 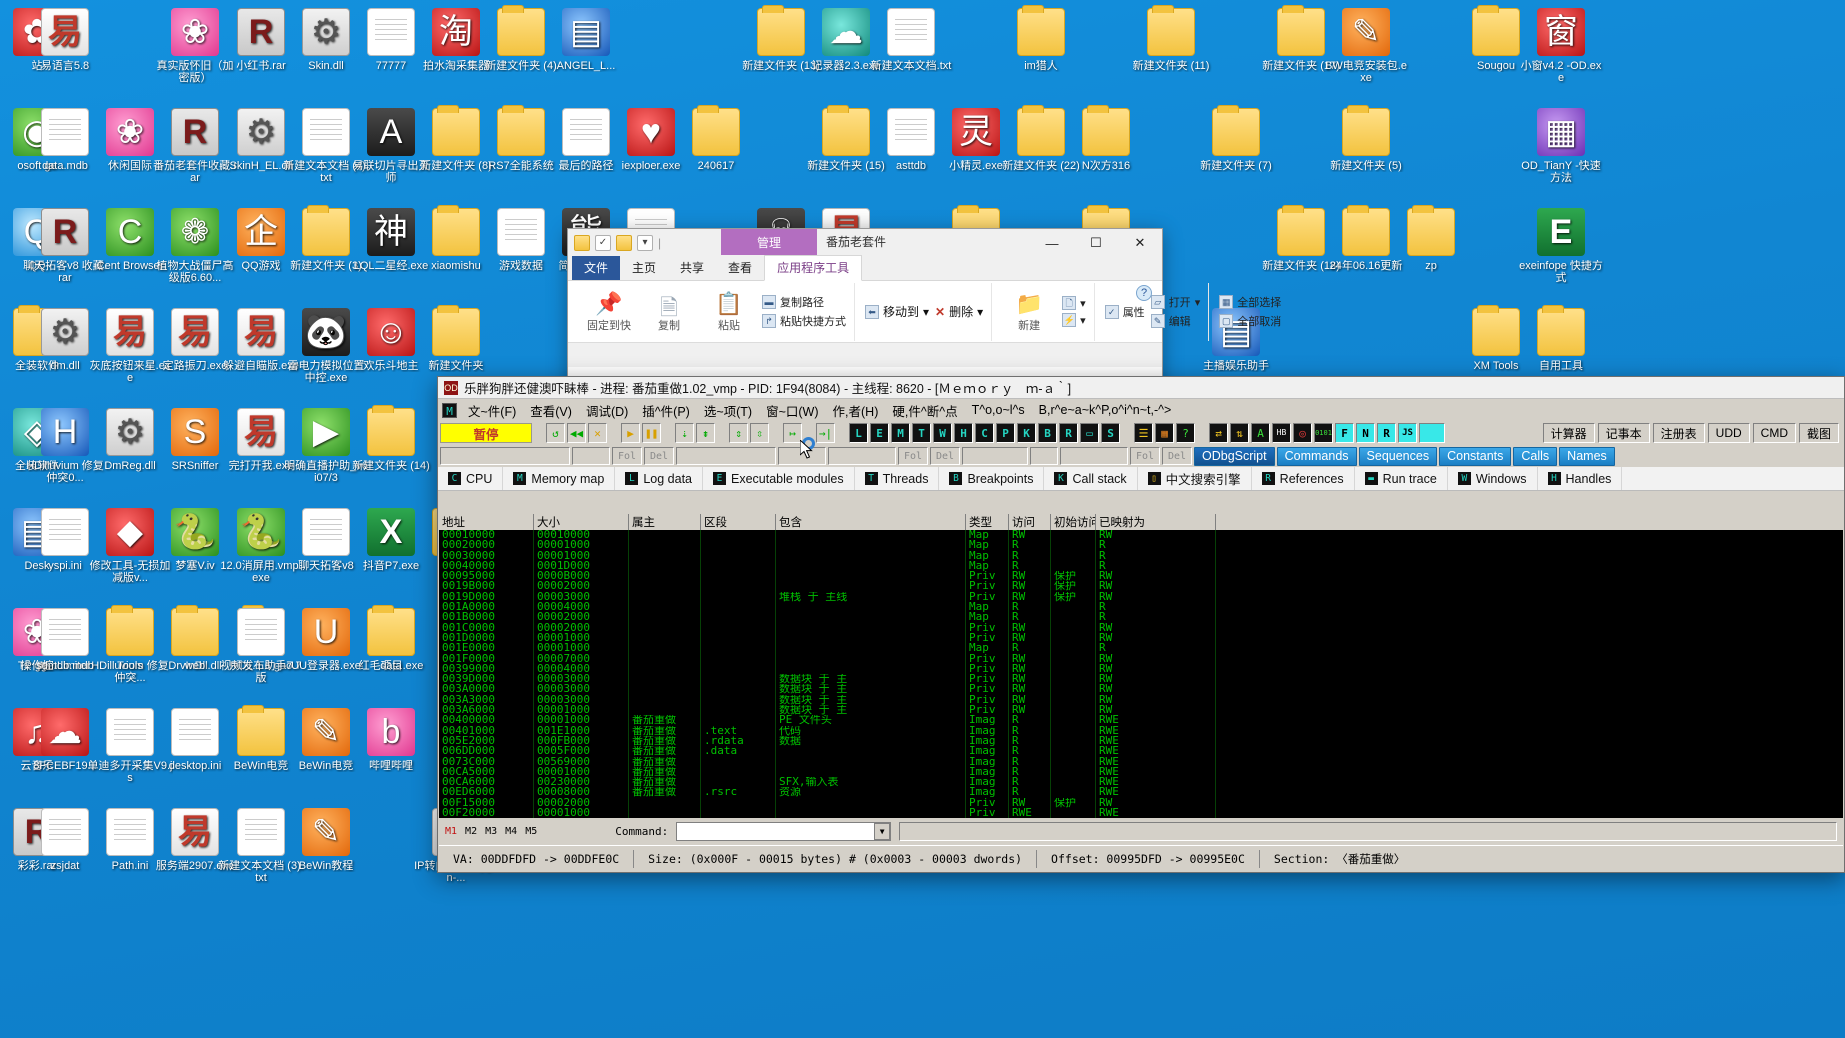 What do you see at coordinates (1141, 813) in the screenshot?
I see `memory-row: 00F20000 00001000 Priv RWE RWE` at bounding box center [1141, 813].